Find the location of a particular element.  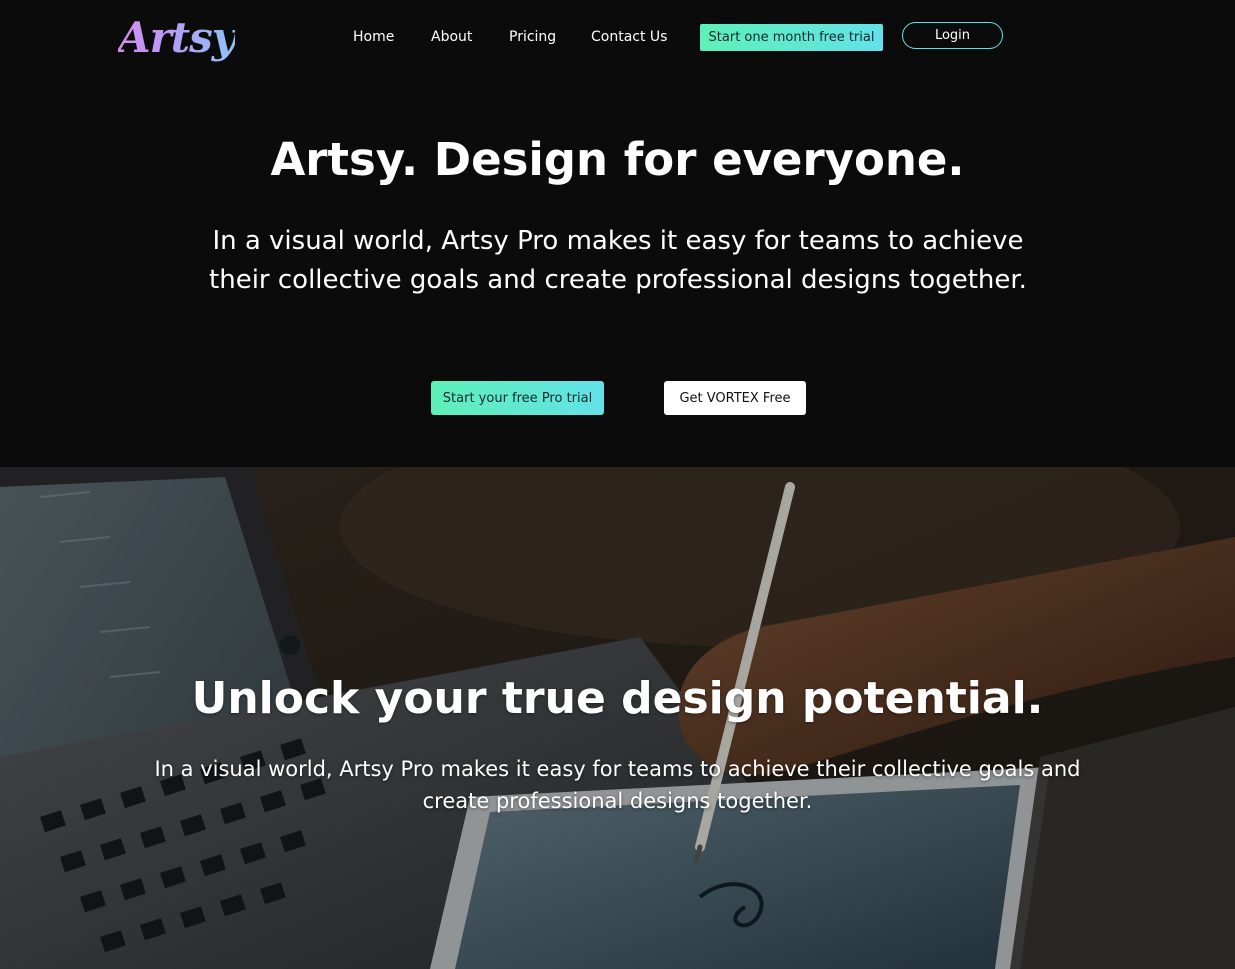

nav-link-contact-us: Contact Us is located at coordinates (629, 37).